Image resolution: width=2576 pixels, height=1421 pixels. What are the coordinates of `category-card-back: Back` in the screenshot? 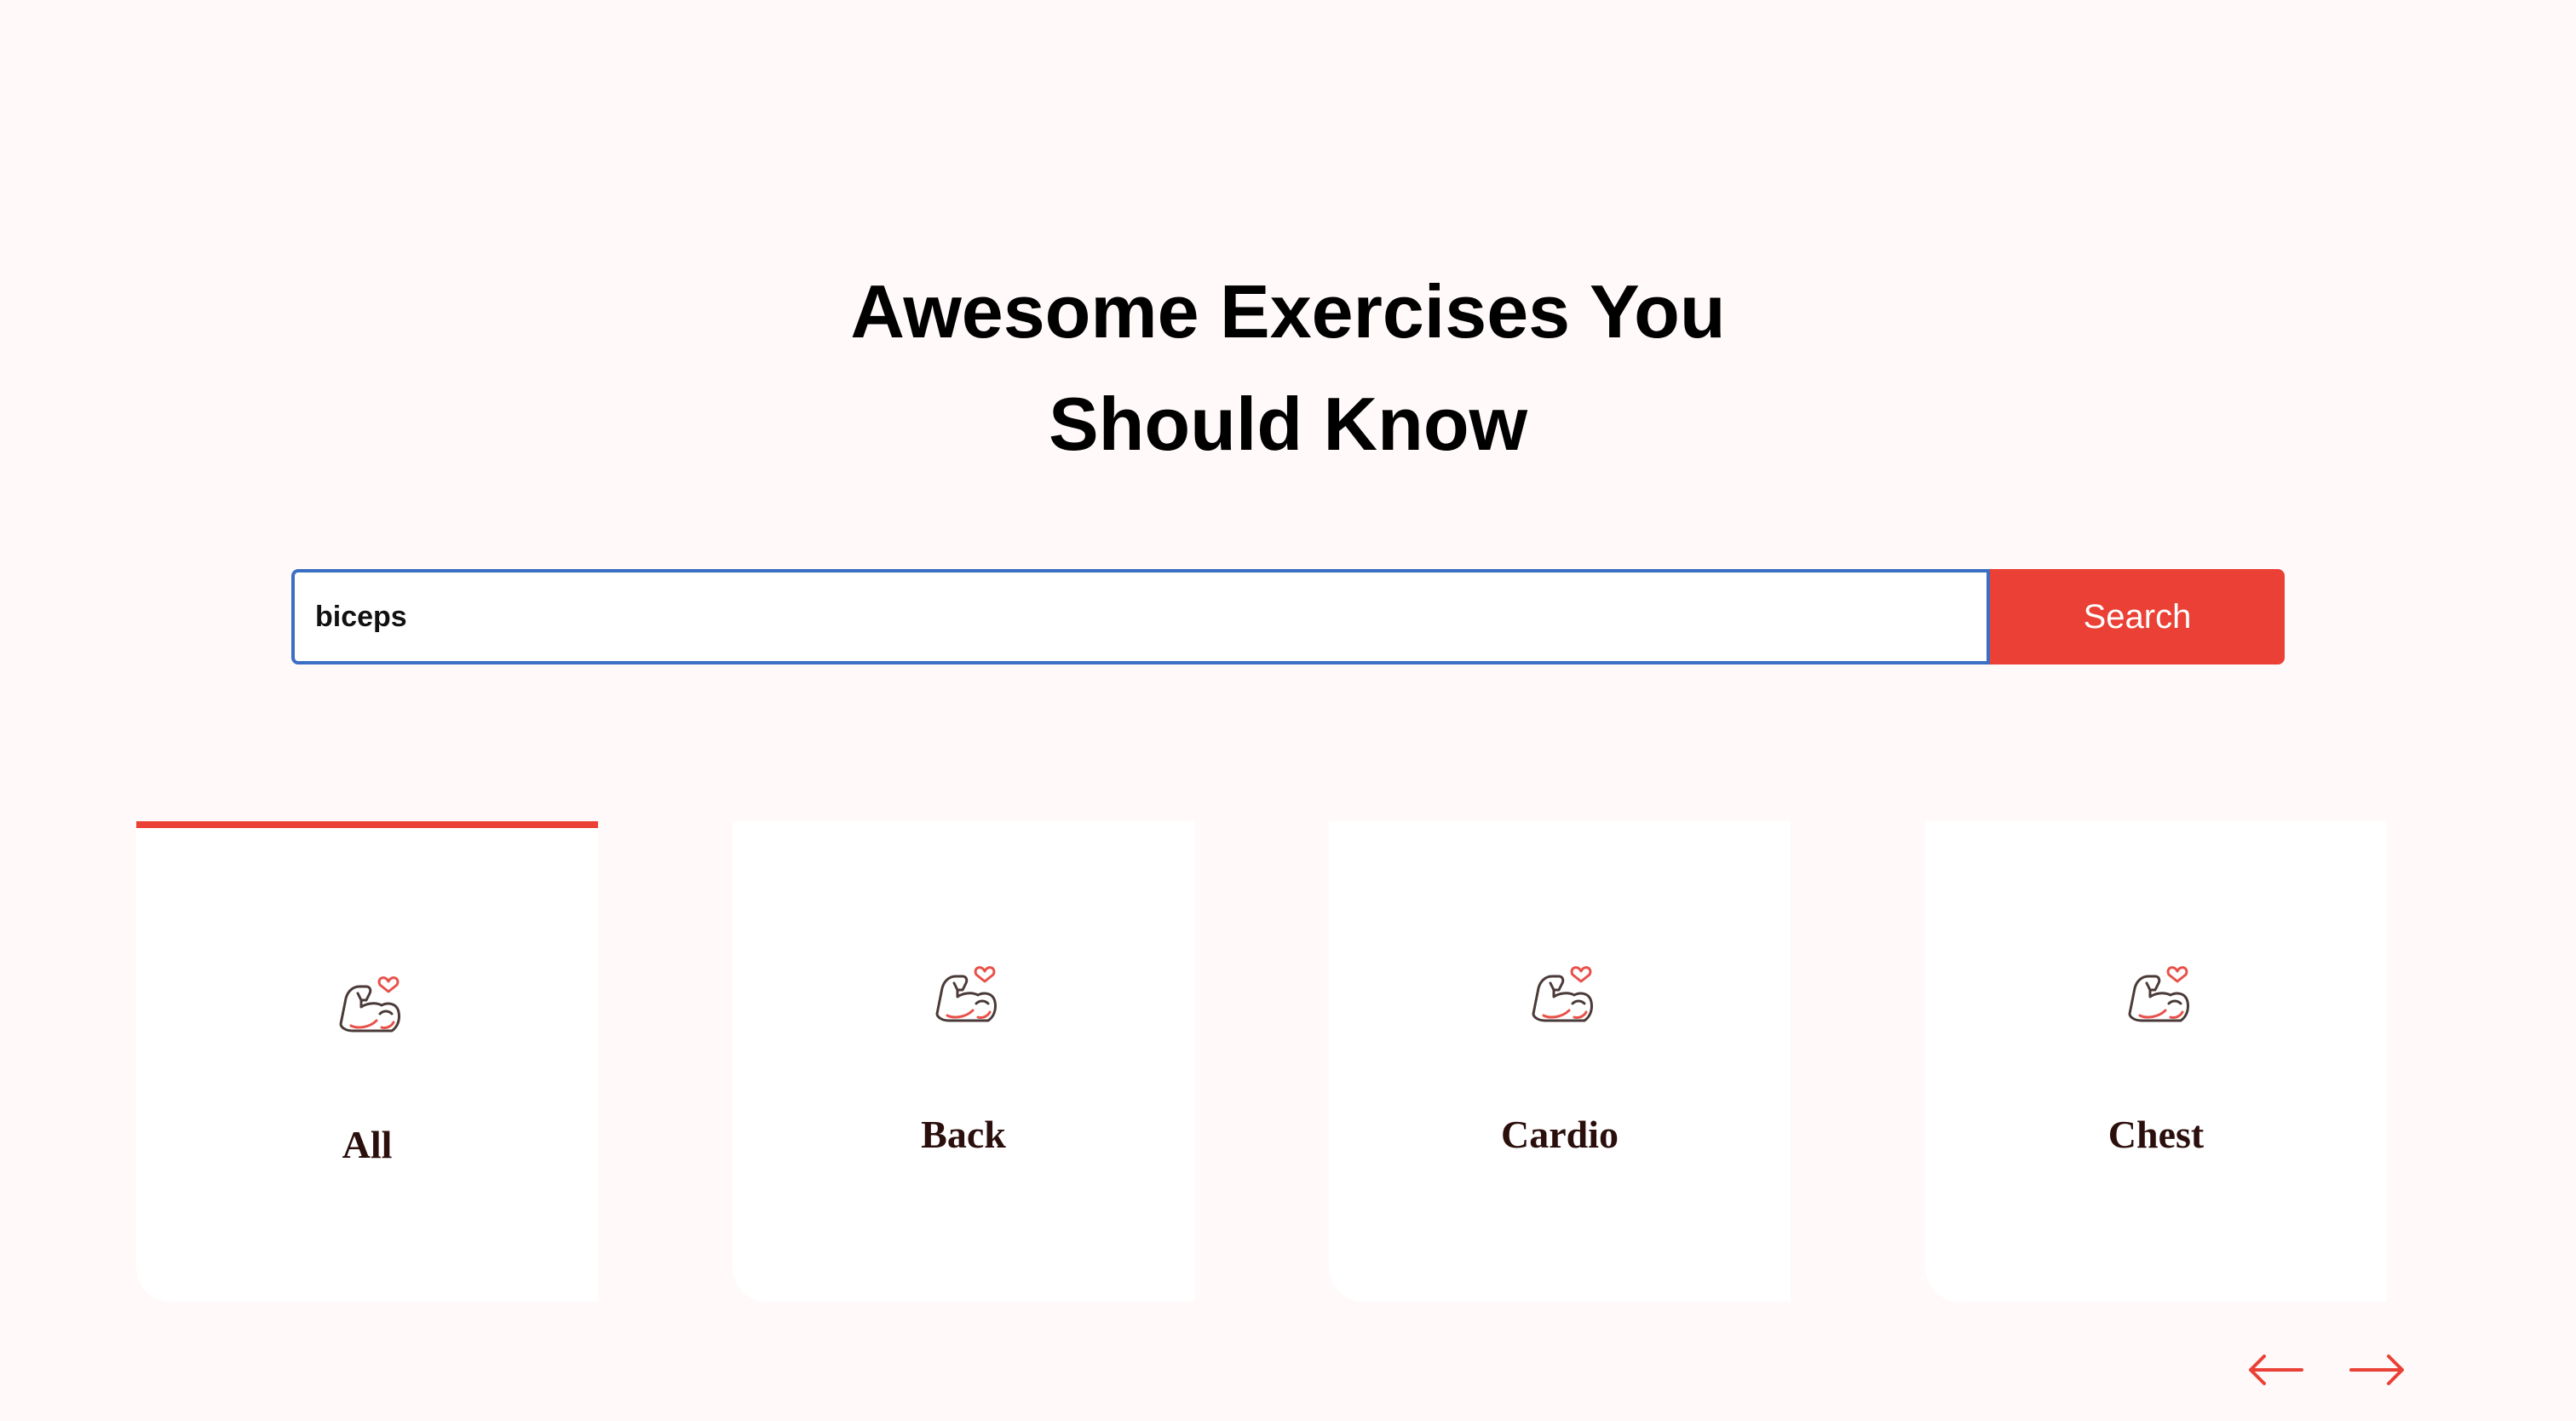 It's located at (964, 1061).